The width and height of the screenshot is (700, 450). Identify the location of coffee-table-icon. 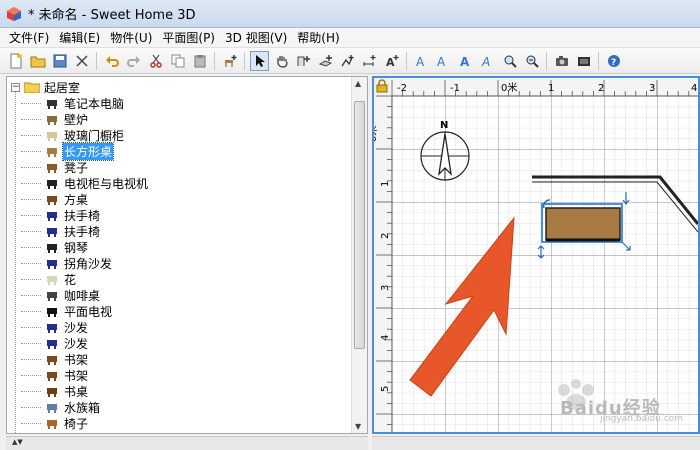
(52, 295).